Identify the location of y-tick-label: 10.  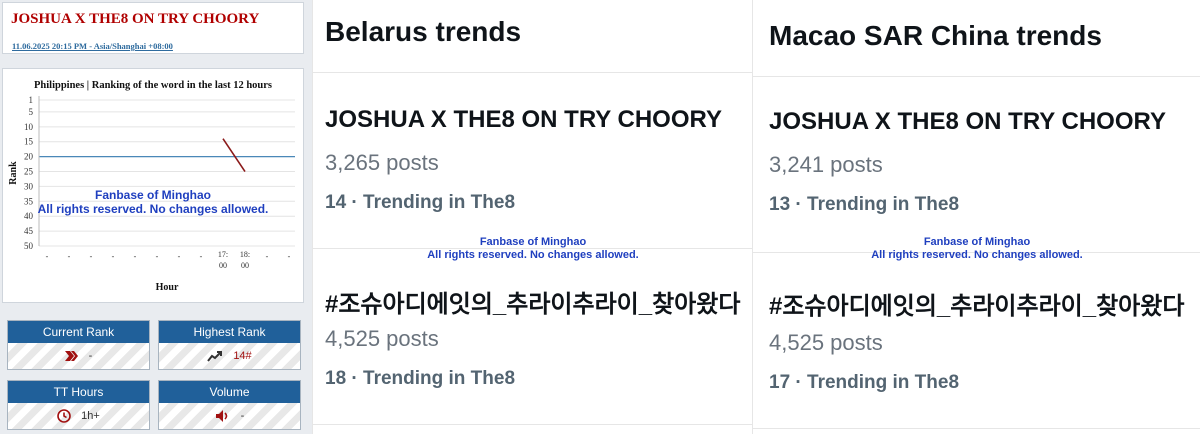
(29, 127).